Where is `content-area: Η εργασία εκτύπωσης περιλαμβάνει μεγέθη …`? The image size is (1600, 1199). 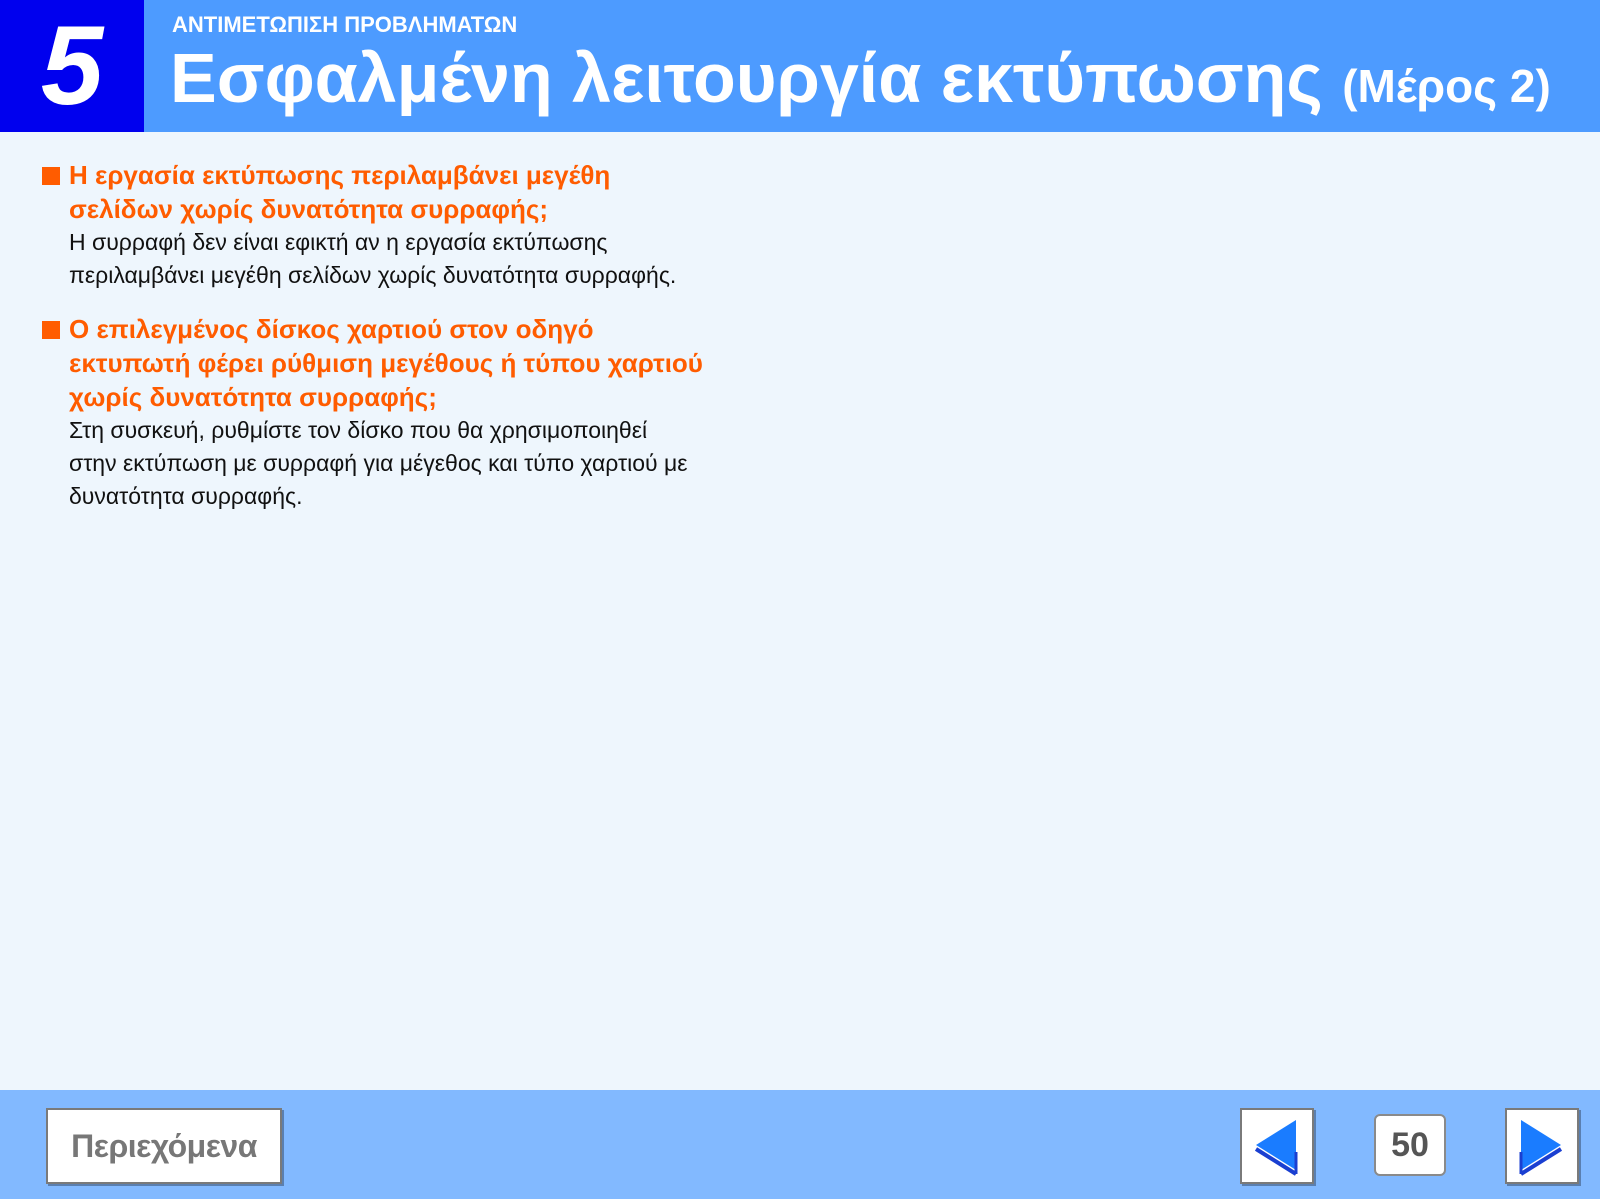
content-area: Η εργασία εκτύπωσης περιλαμβάνει μεγέθη … is located at coordinates (420, 345).